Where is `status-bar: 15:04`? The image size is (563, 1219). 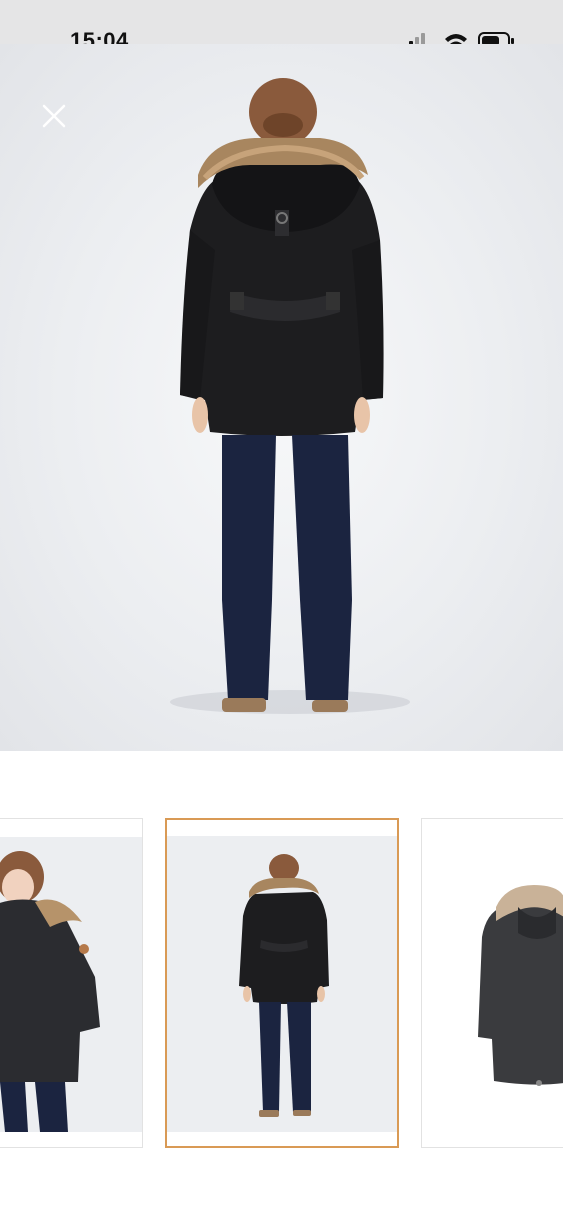 status-bar: 15:04 is located at coordinates (281, 26).